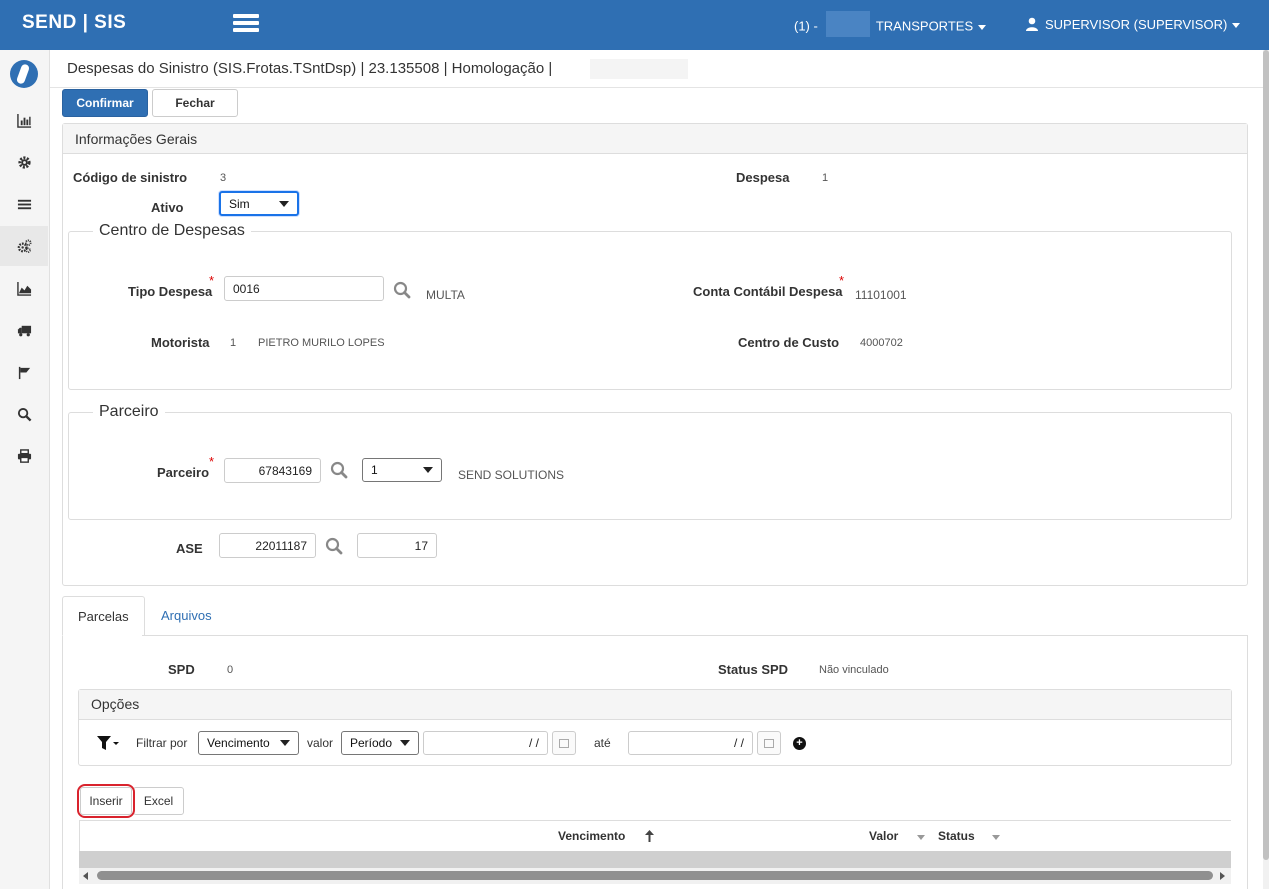 This screenshot has height=889, width=1269. What do you see at coordinates (24, 162) in the screenshot?
I see `gear-icon` at bounding box center [24, 162].